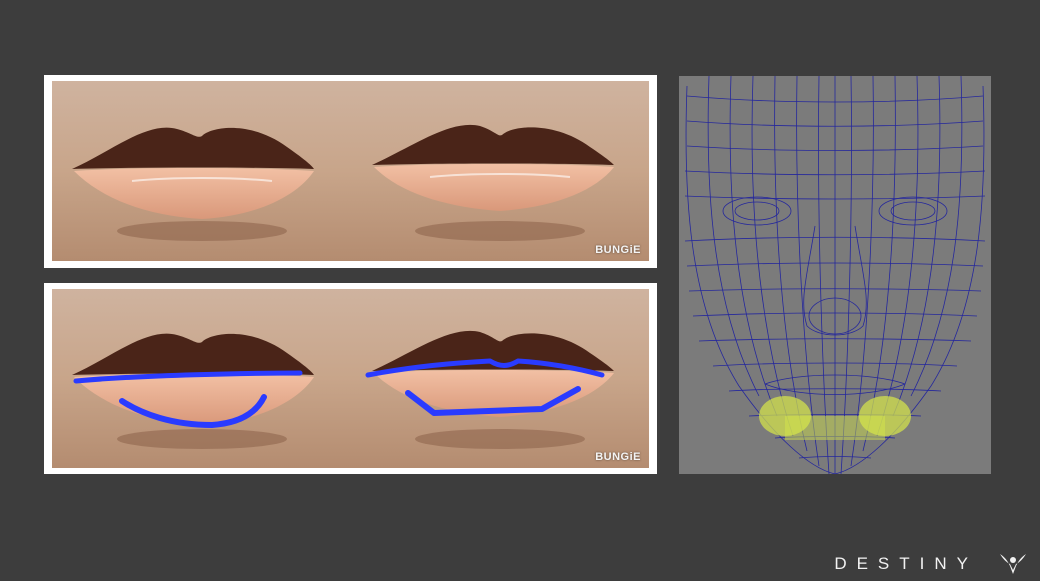  What do you see at coordinates (201, 171) in the screenshot?
I see `lips-render-left` at bounding box center [201, 171].